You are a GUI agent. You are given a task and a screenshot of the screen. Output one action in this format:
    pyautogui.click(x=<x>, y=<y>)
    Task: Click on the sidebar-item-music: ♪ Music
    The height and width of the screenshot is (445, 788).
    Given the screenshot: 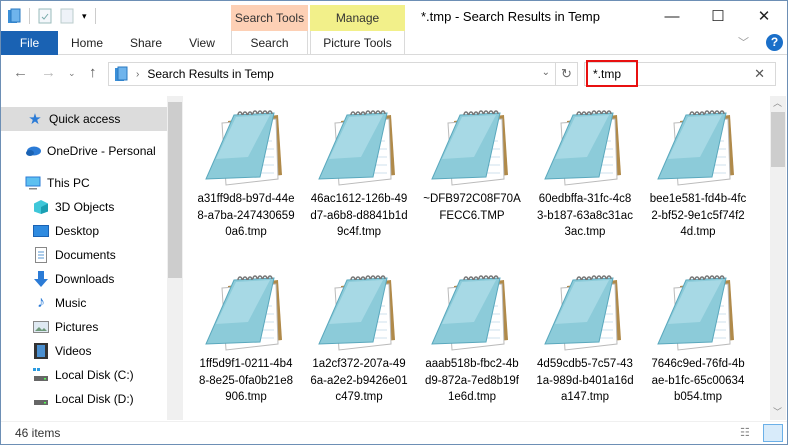 What is the action you would take?
    pyautogui.click(x=84, y=303)
    